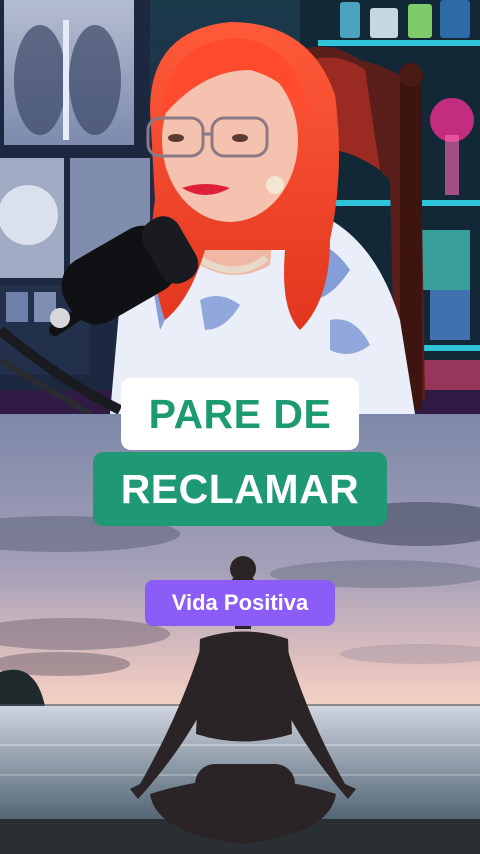 This screenshot has height=854, width=480. Describe the element at coordinates (240, 414) in the screenshot. I see `caption-line-1: PARE DE` at that location.